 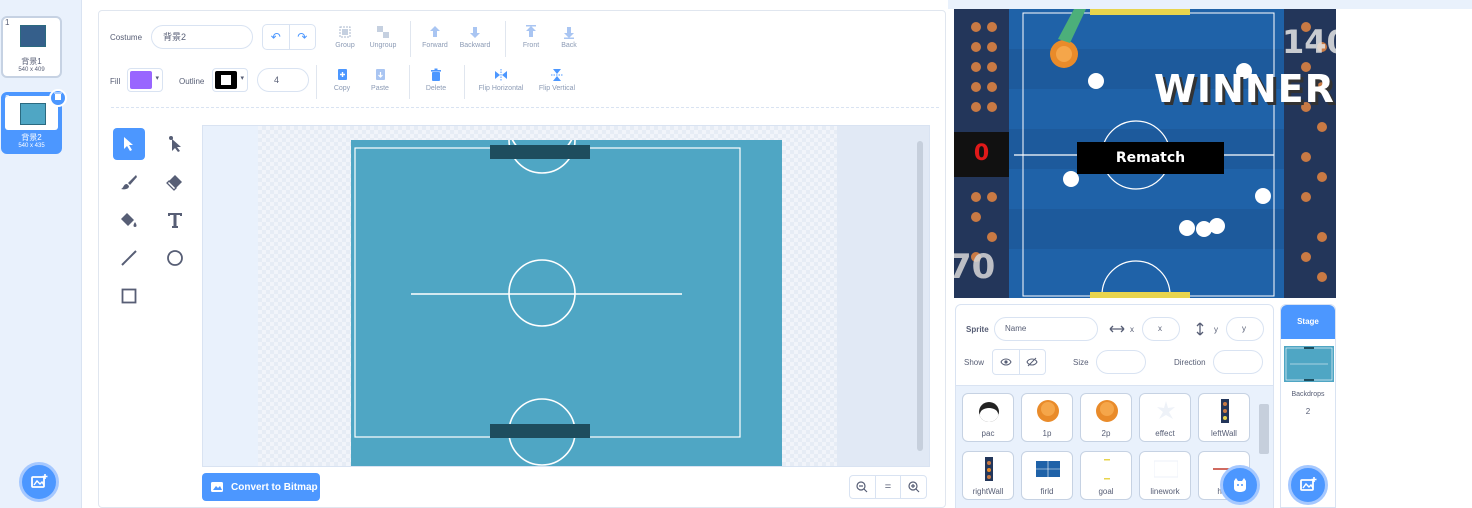 What do you see at coordinates (988, 417) in the screenshot?
I see `sprite-tile-pac: pac` at bounding box center [988, 417].